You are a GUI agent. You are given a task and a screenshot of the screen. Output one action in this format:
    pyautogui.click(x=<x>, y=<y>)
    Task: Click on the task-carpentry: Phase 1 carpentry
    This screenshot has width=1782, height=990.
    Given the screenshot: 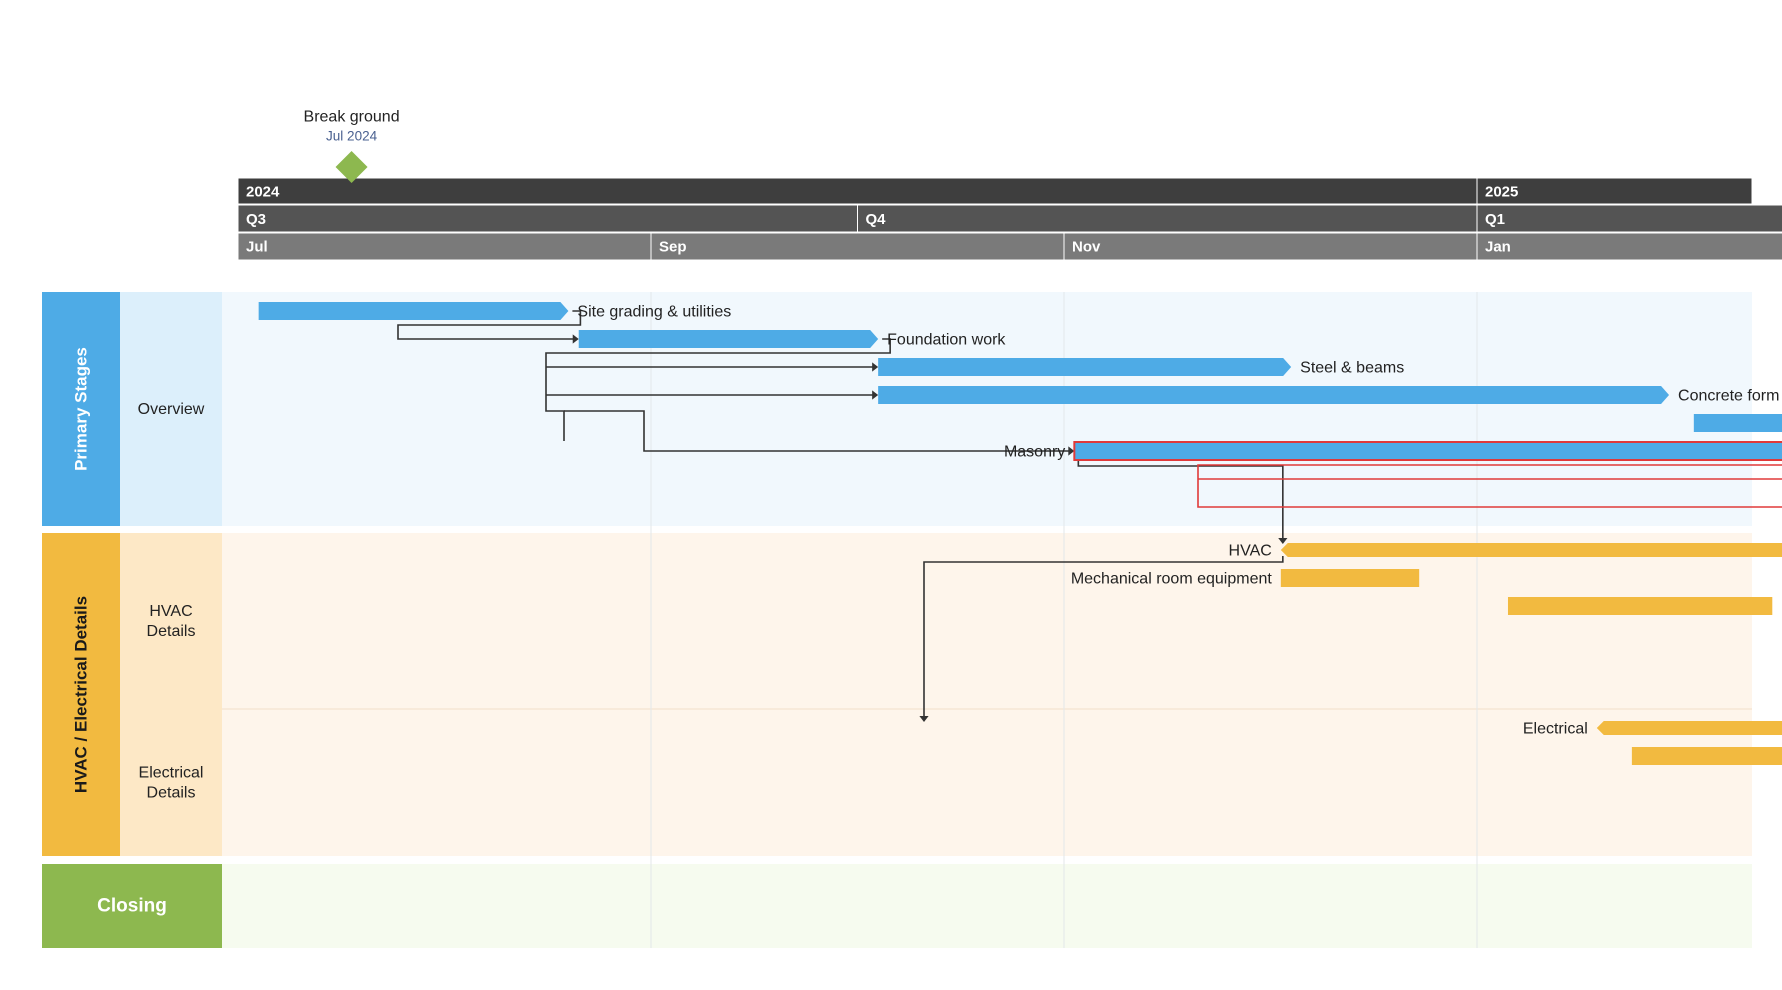 What is the action you would take?
    pyautogui.click(x=1737, y=423)
    